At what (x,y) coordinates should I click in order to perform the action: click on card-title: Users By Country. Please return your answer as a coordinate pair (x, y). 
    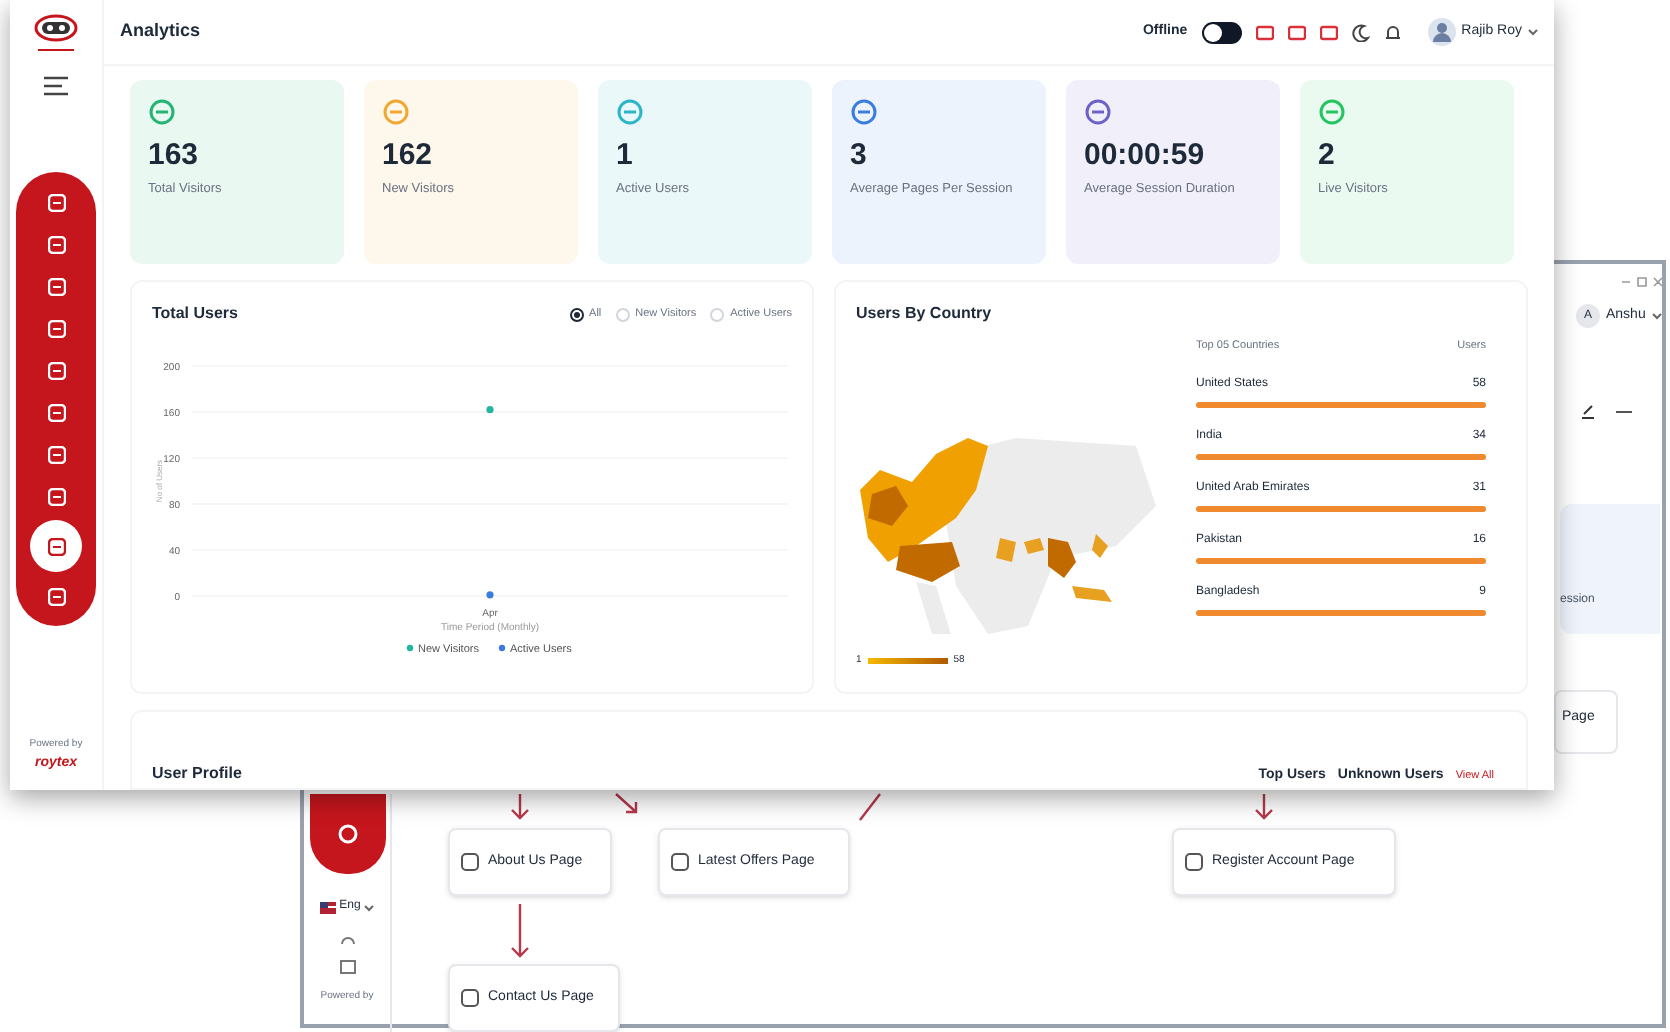
    Looking at the image, I should click on (925, 314).